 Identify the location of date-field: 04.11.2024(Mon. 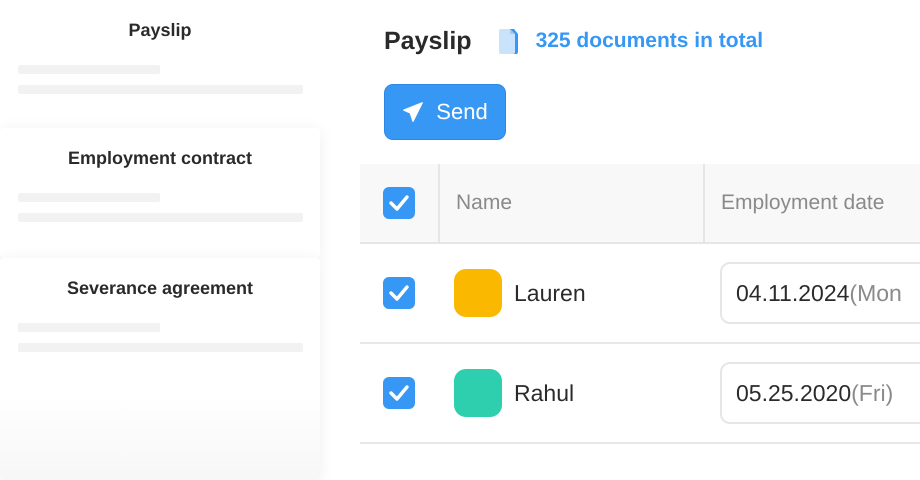
(820, 293).